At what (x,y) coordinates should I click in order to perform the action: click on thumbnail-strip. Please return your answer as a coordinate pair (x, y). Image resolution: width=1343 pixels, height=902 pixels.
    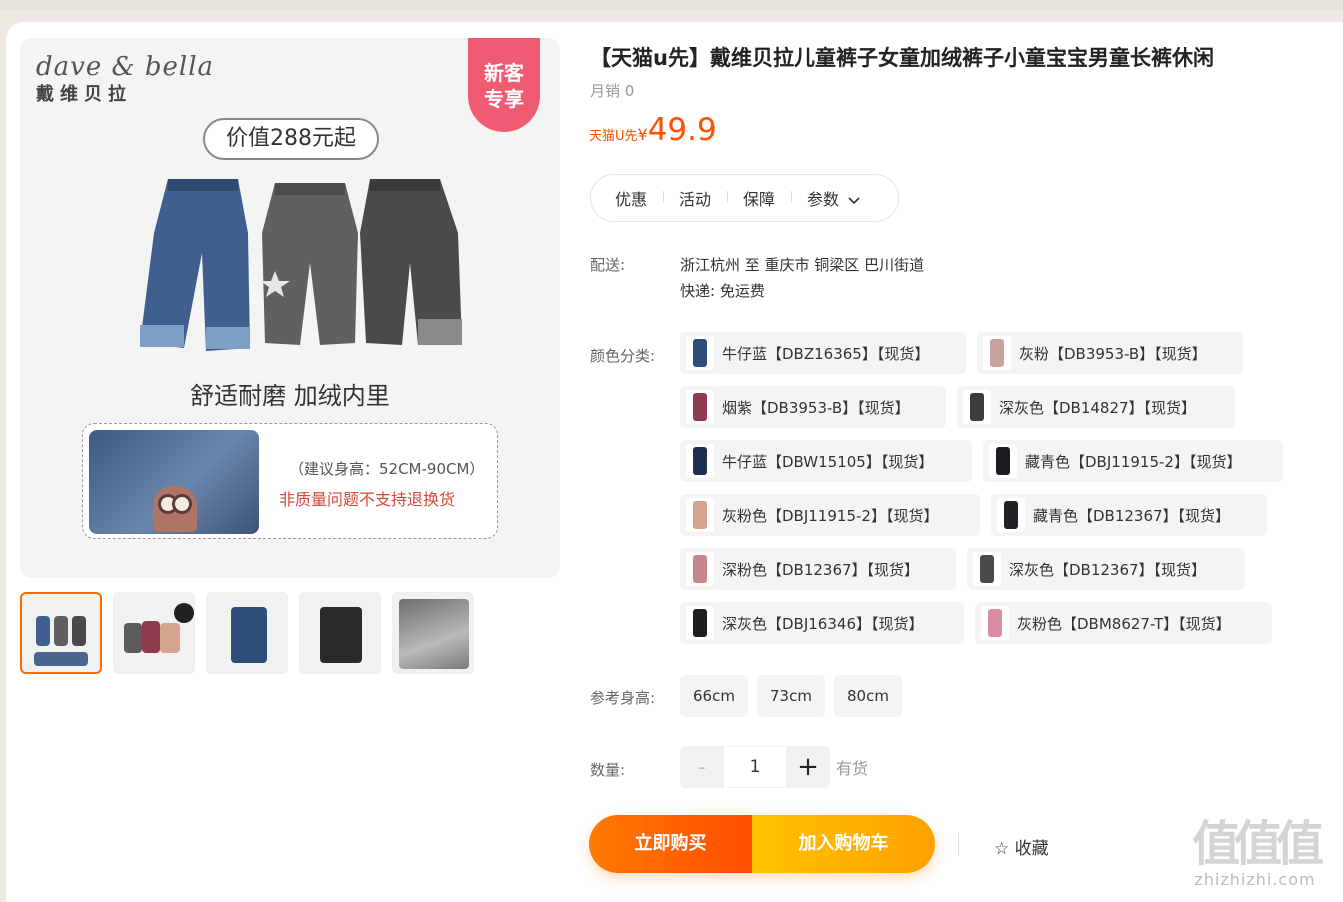
    Looking at the image, I should click on (247, 633).